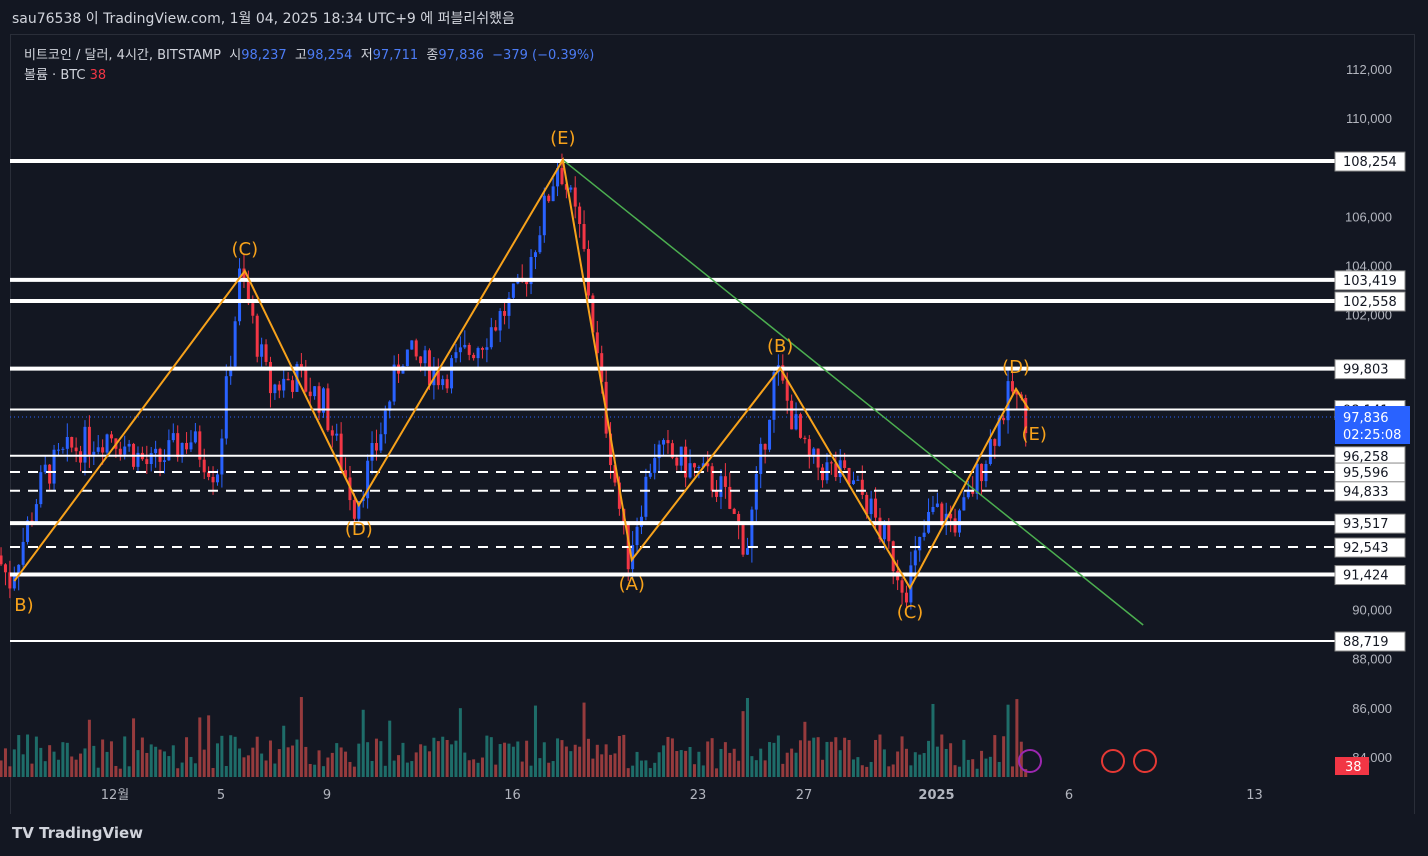 This screenshot has width=1428, height=856. I want to click on volume-label: 볼륨 · BTC, so click(55, 75).